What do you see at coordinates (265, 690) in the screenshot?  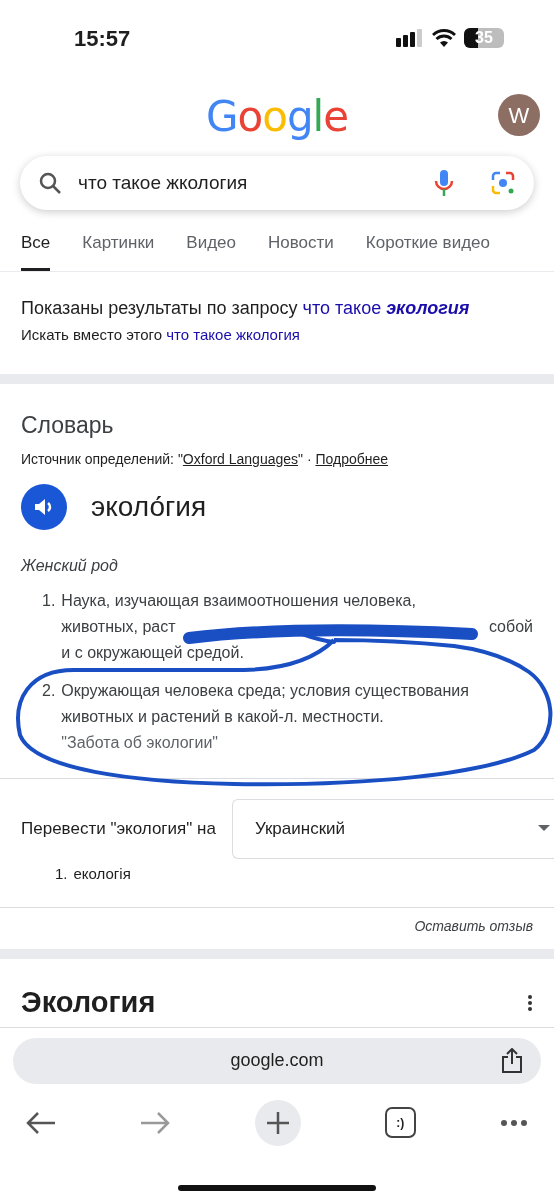 I see `definition-text: Окружающая человека среда; условия существования` at bounding box center [265, 690].